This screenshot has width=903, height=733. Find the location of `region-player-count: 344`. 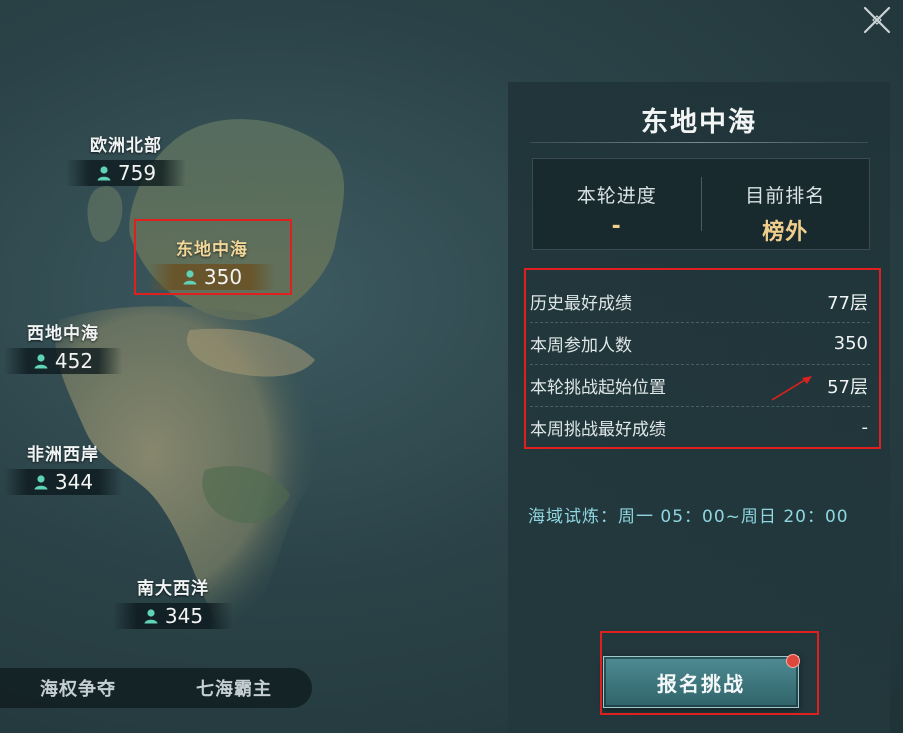

region-player-count: 344 is located at coordinates (63, 482).